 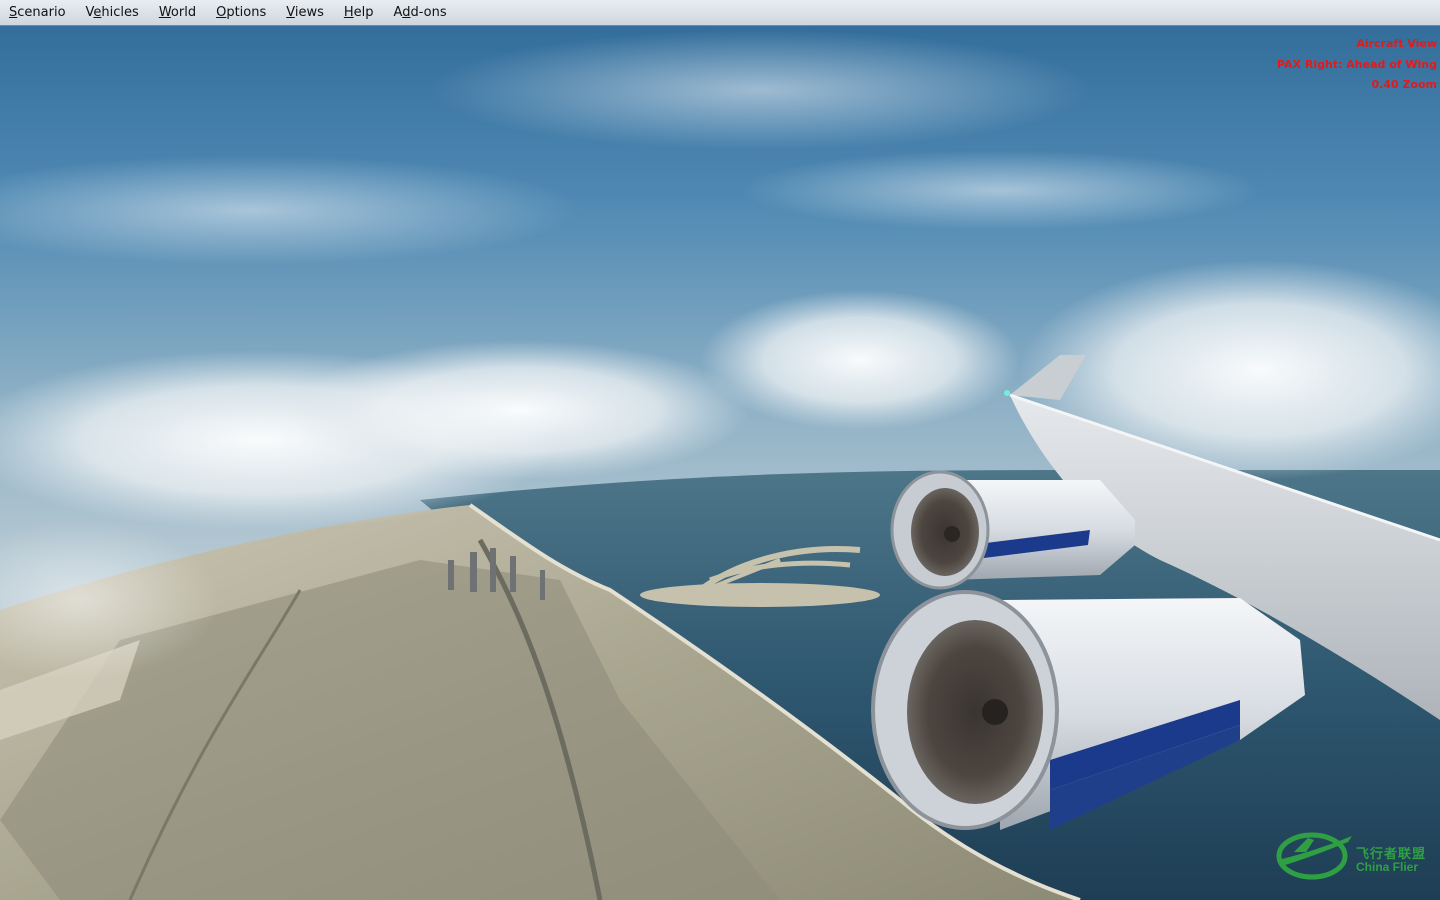 I want to click on menu-accelerator: W, so click(x=164, y=12).